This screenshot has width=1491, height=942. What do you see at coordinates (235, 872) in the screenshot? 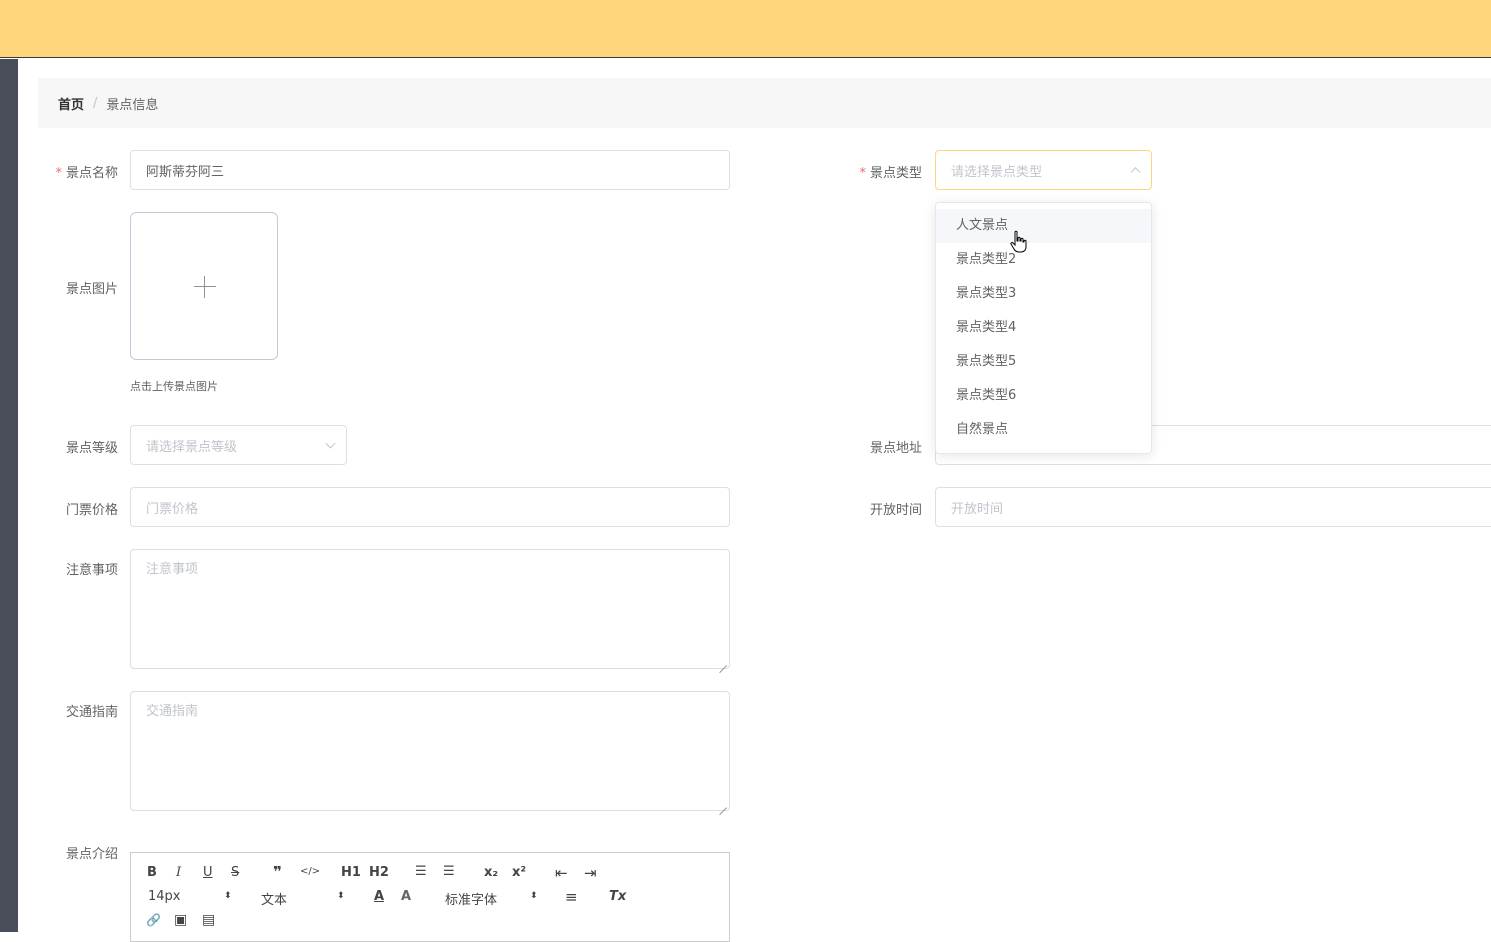
I see `strike-icon: S` at bounding box center [235, 872].